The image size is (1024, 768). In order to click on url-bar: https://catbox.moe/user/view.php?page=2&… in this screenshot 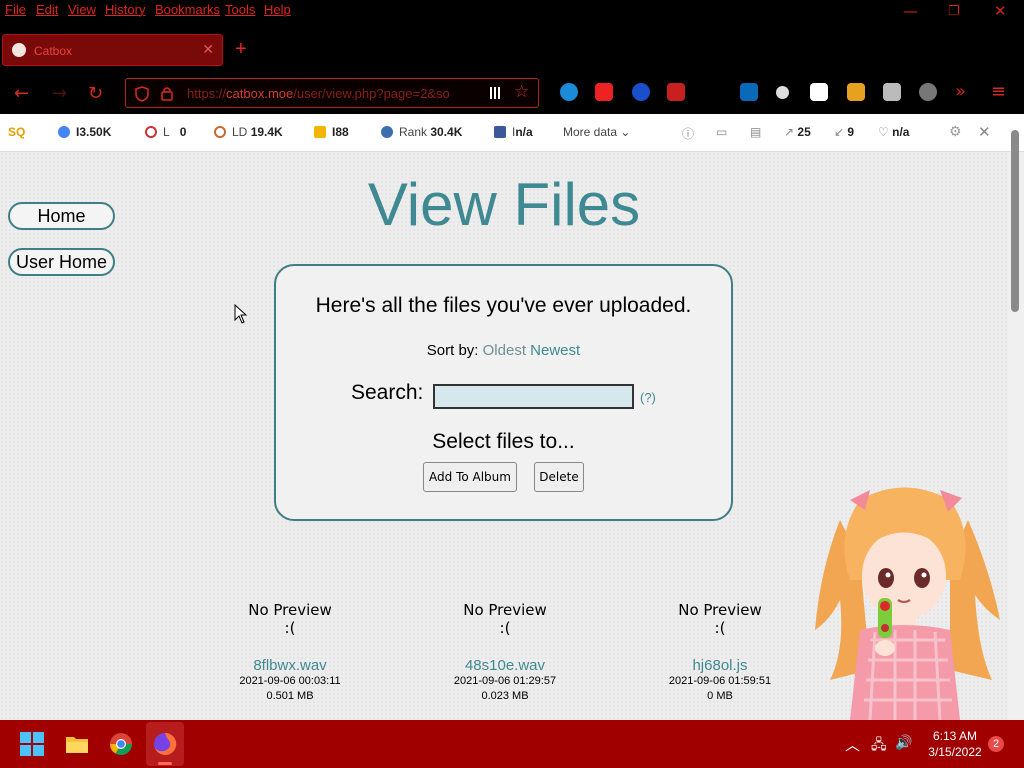, I will do `click(332, 93)`.